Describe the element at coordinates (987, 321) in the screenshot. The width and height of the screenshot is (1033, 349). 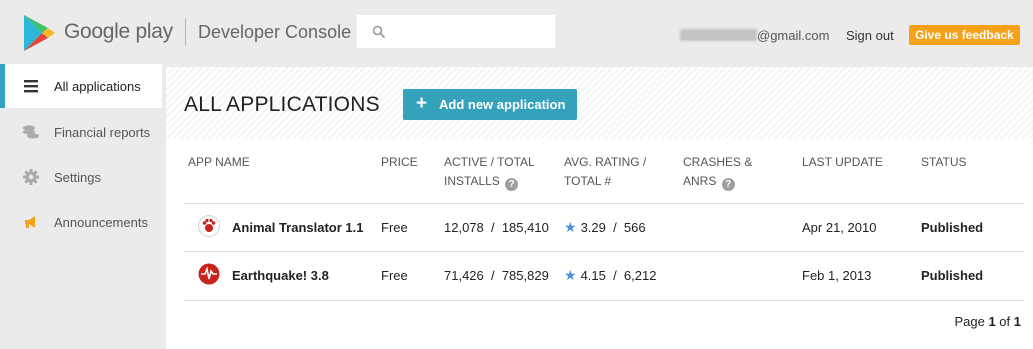
I see `pagination: Page 1 of 1` at that location.